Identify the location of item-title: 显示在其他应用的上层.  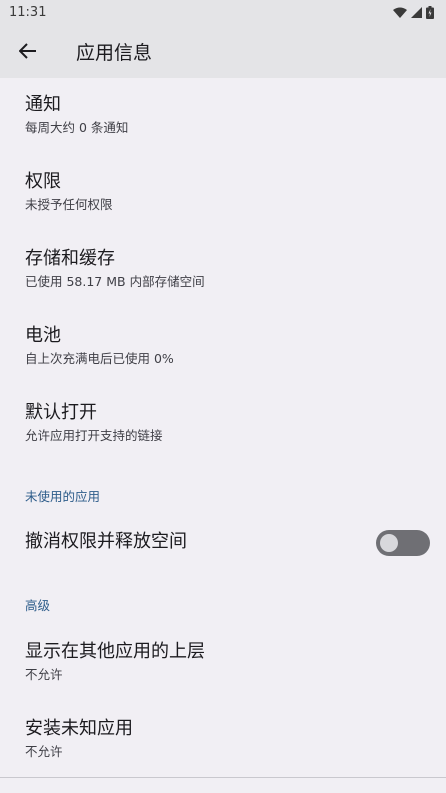
(115, 651).